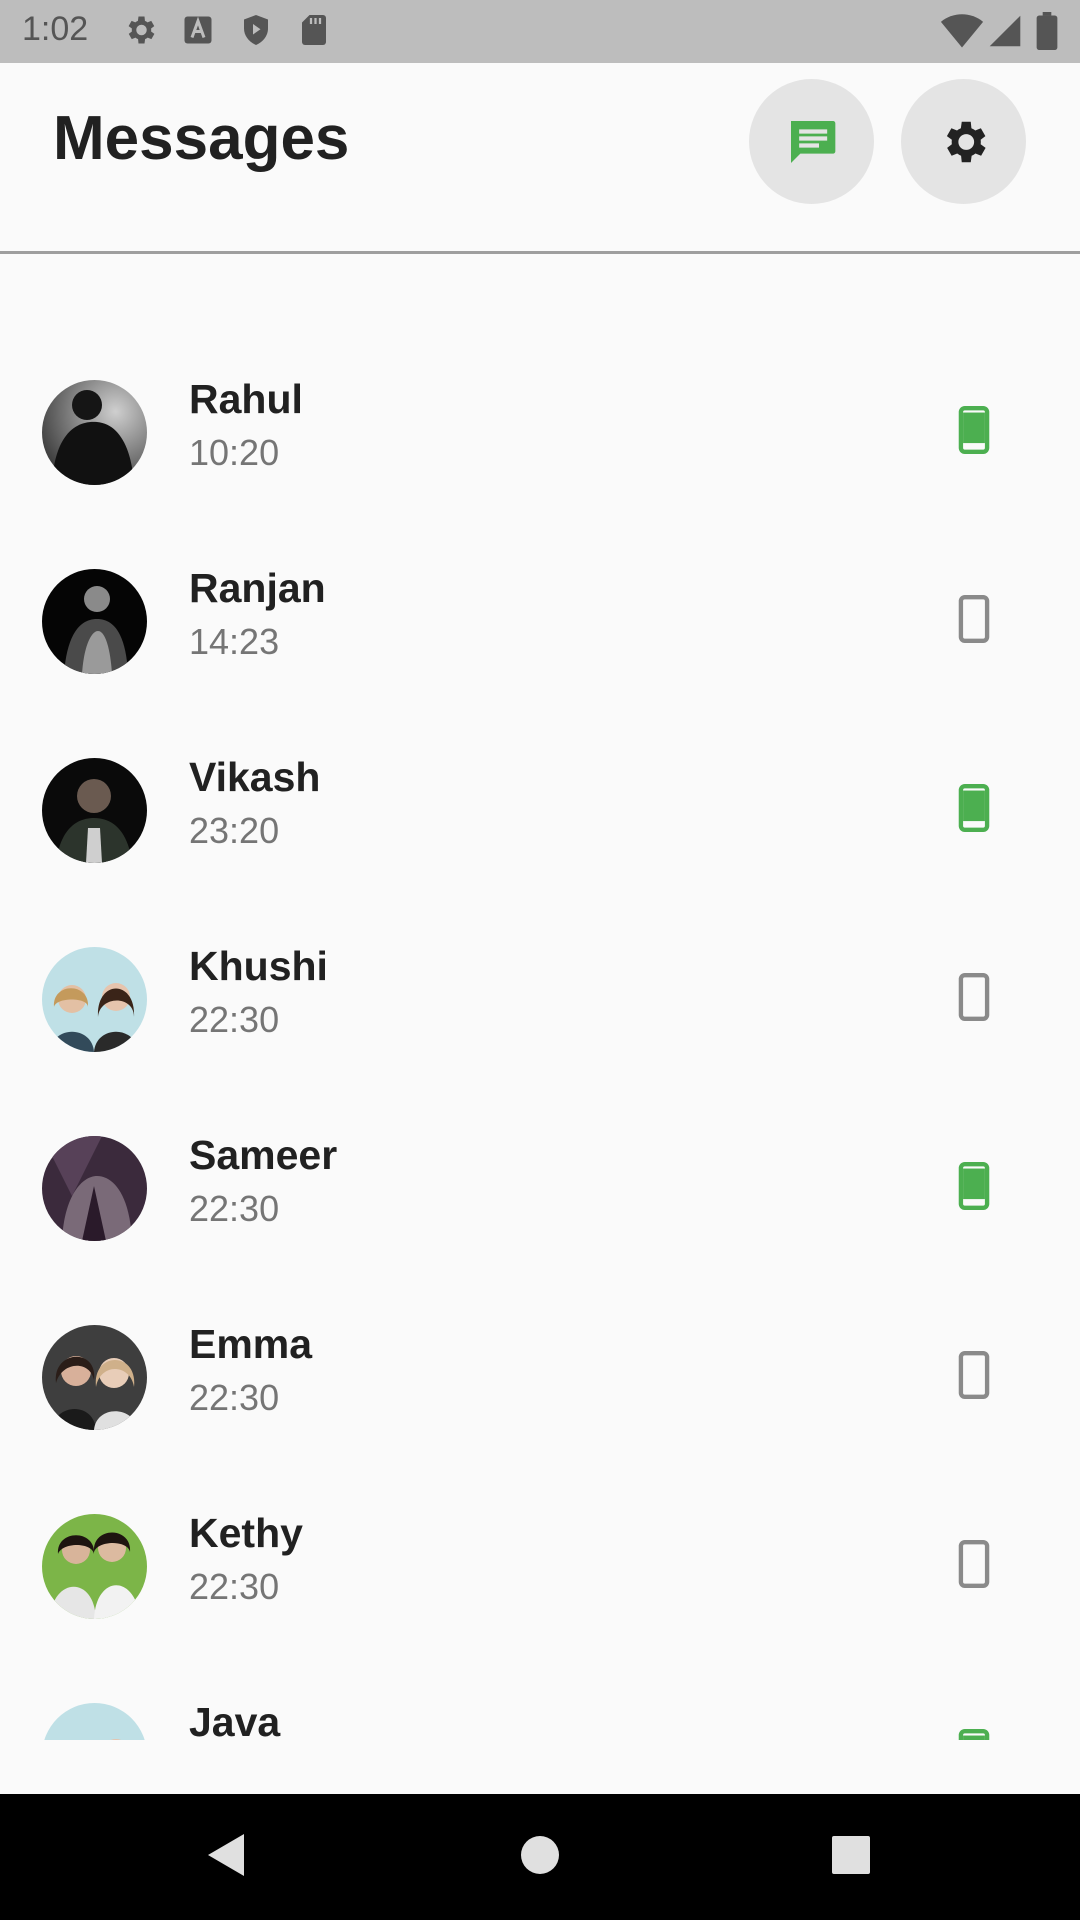 This screenshot has width=1080, height=1920. What do you see at coordinates (314, 30) in the screenshot?
I see `sd-card-icon` at bounding box center [314, 30].